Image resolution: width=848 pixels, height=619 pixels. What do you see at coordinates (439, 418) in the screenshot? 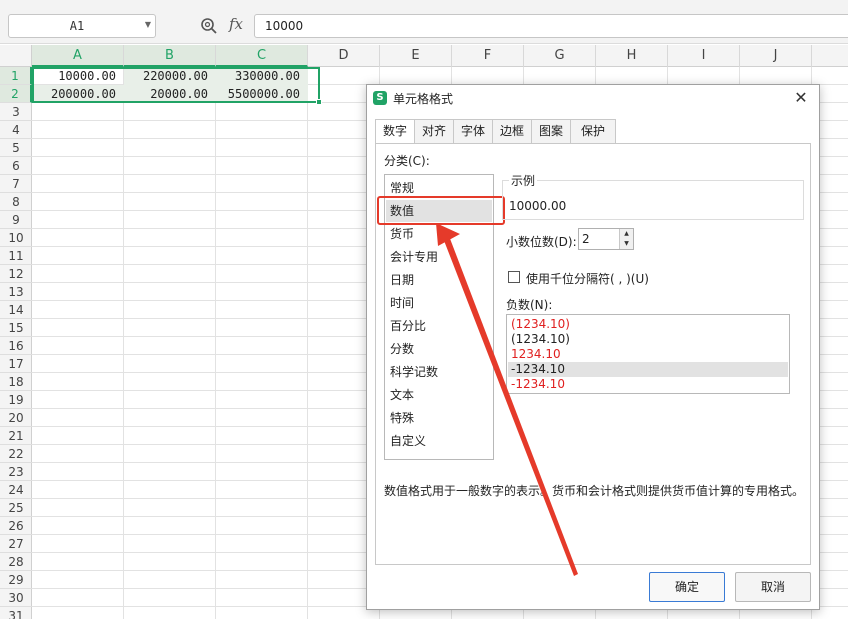
I see `category-item: 特殊` at bounding box center [439, 418].